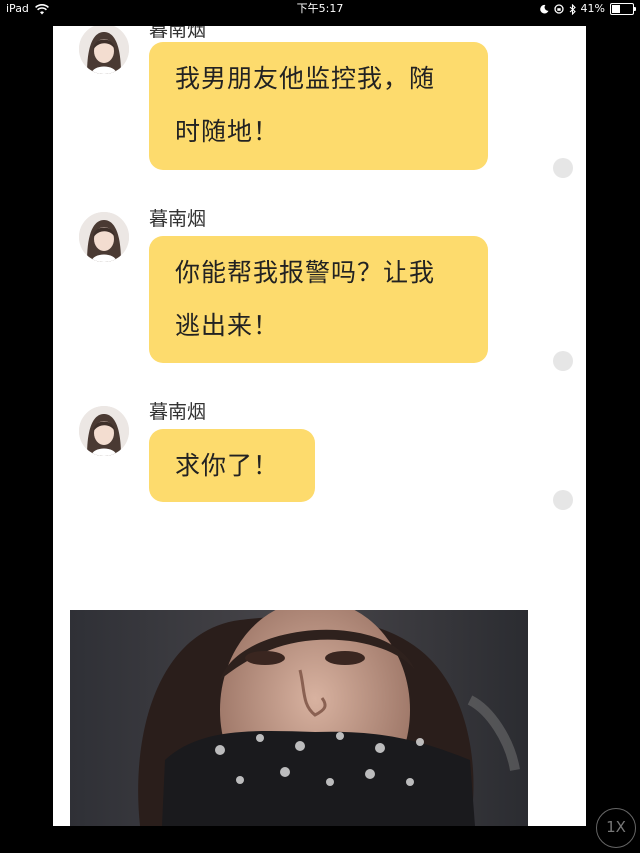 Image resolution: width=640 pixels, height=853 pixels. I want to click on message-bubble: 求你了！, so click(232, 465).